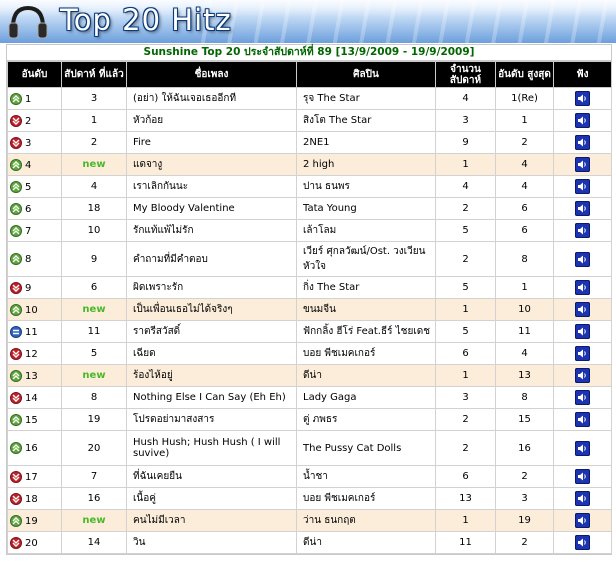 The image size is (616, 571). I want to click on last-week-value: 4, so click(94, 186).